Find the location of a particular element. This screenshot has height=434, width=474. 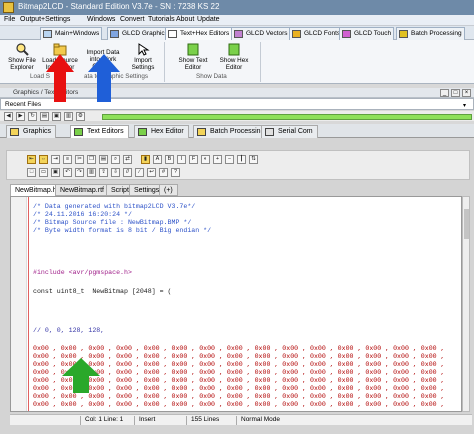

menu-update: Update is located at coordinates (208, 19).